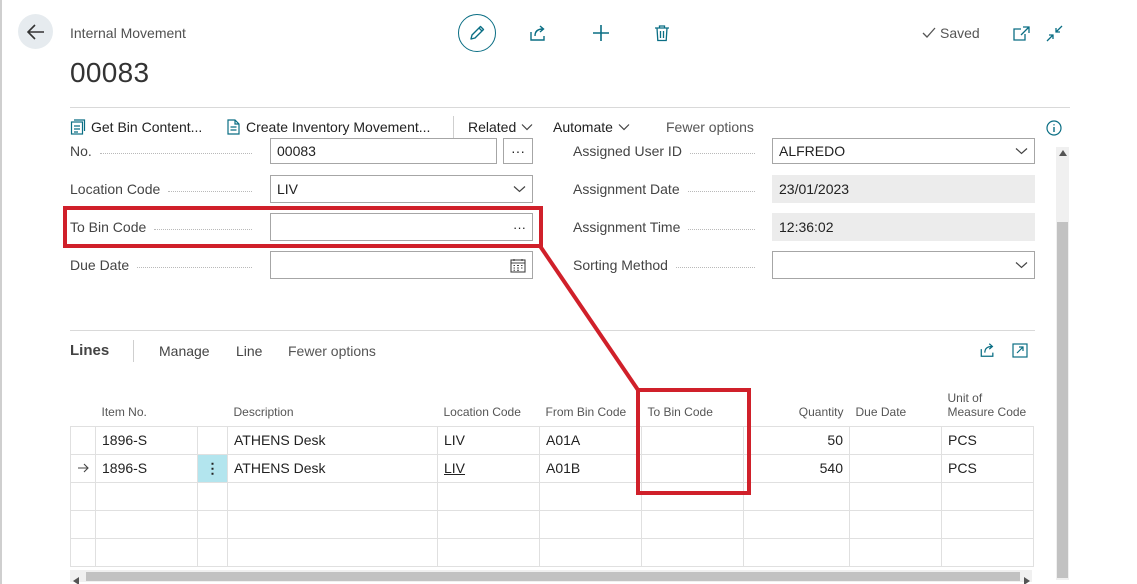  What do you see at coordinates (589, 318) in the screenshot?
I see `highlight-connector-line` at bounding box center [589, 318].